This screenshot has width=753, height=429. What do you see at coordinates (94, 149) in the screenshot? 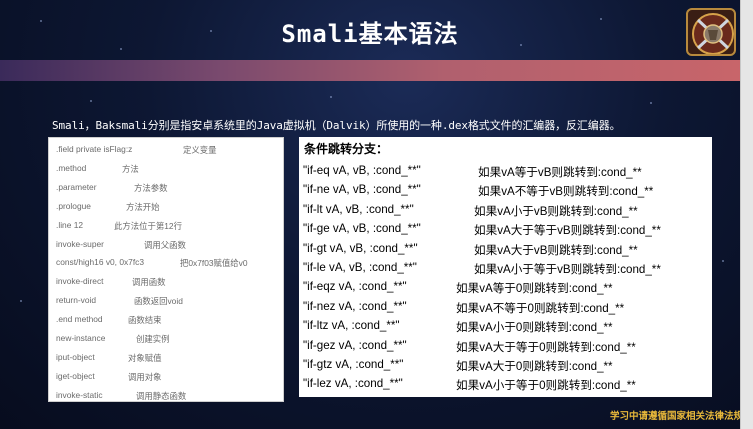
I see `opcode-code: .field private isFlag:z` at bounding box center [94, 149].